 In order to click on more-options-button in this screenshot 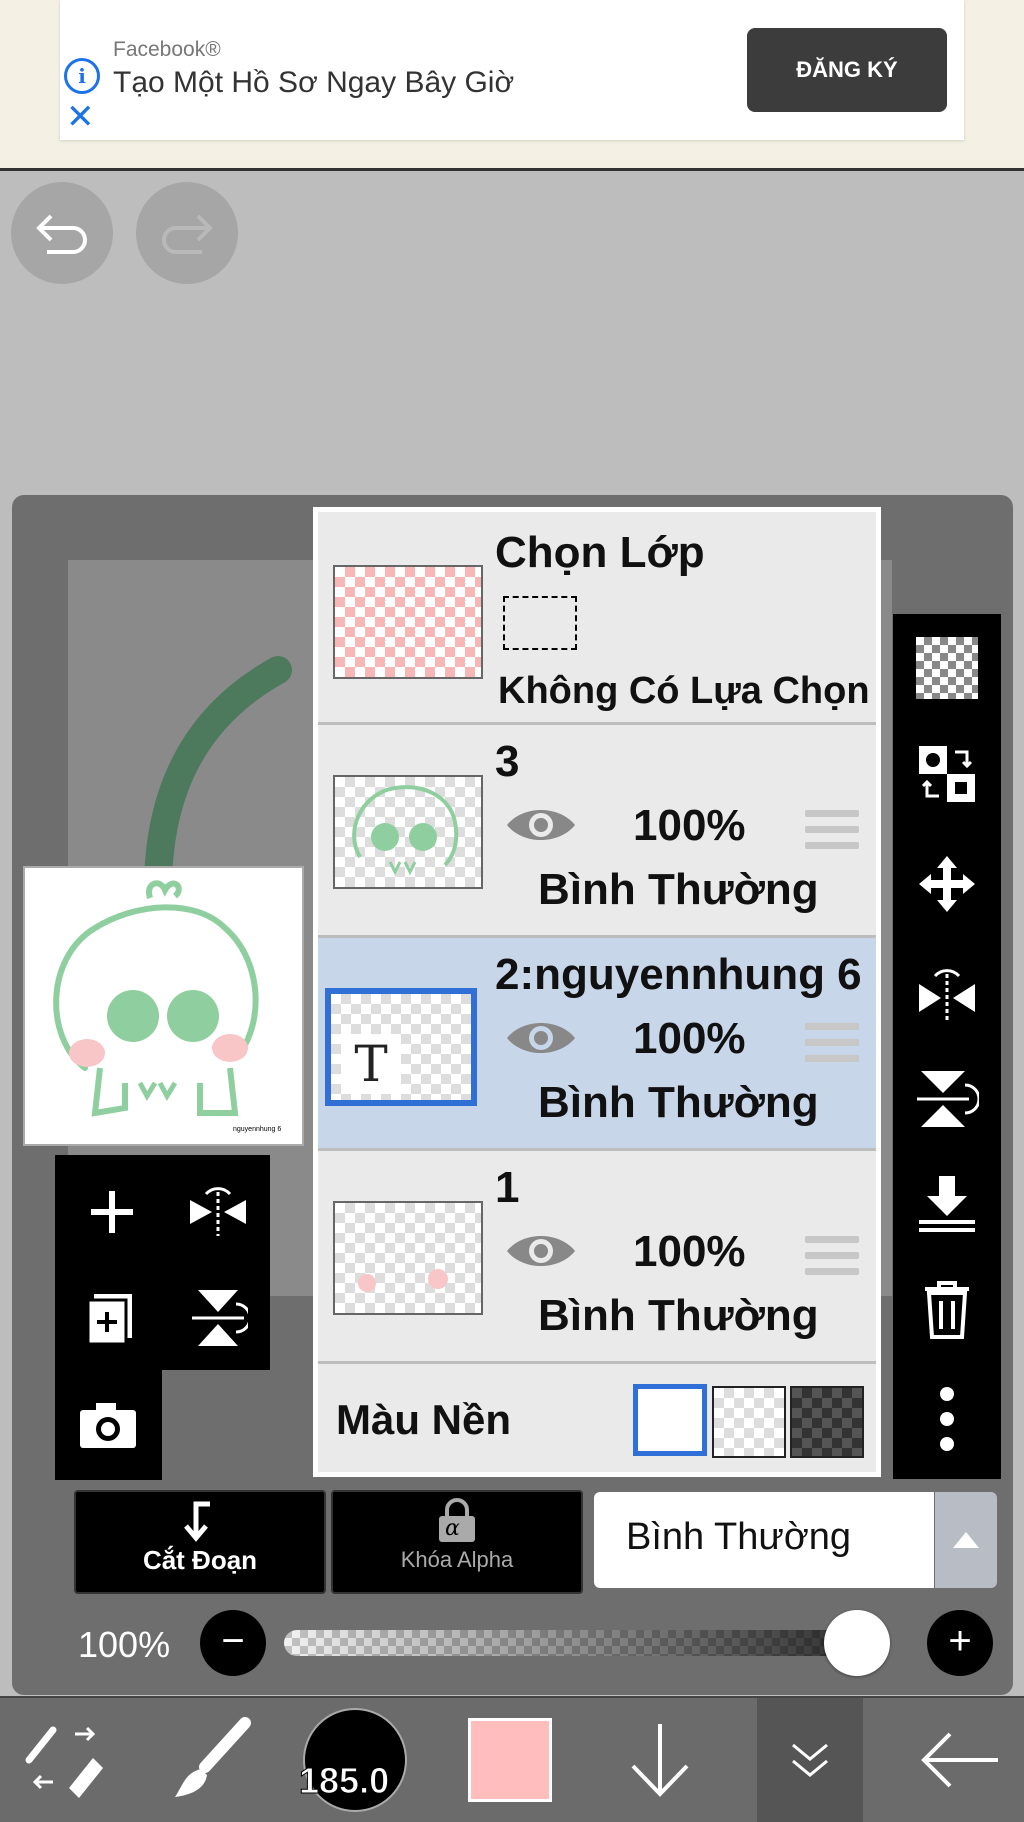, I will do `click(947, 1419)`.